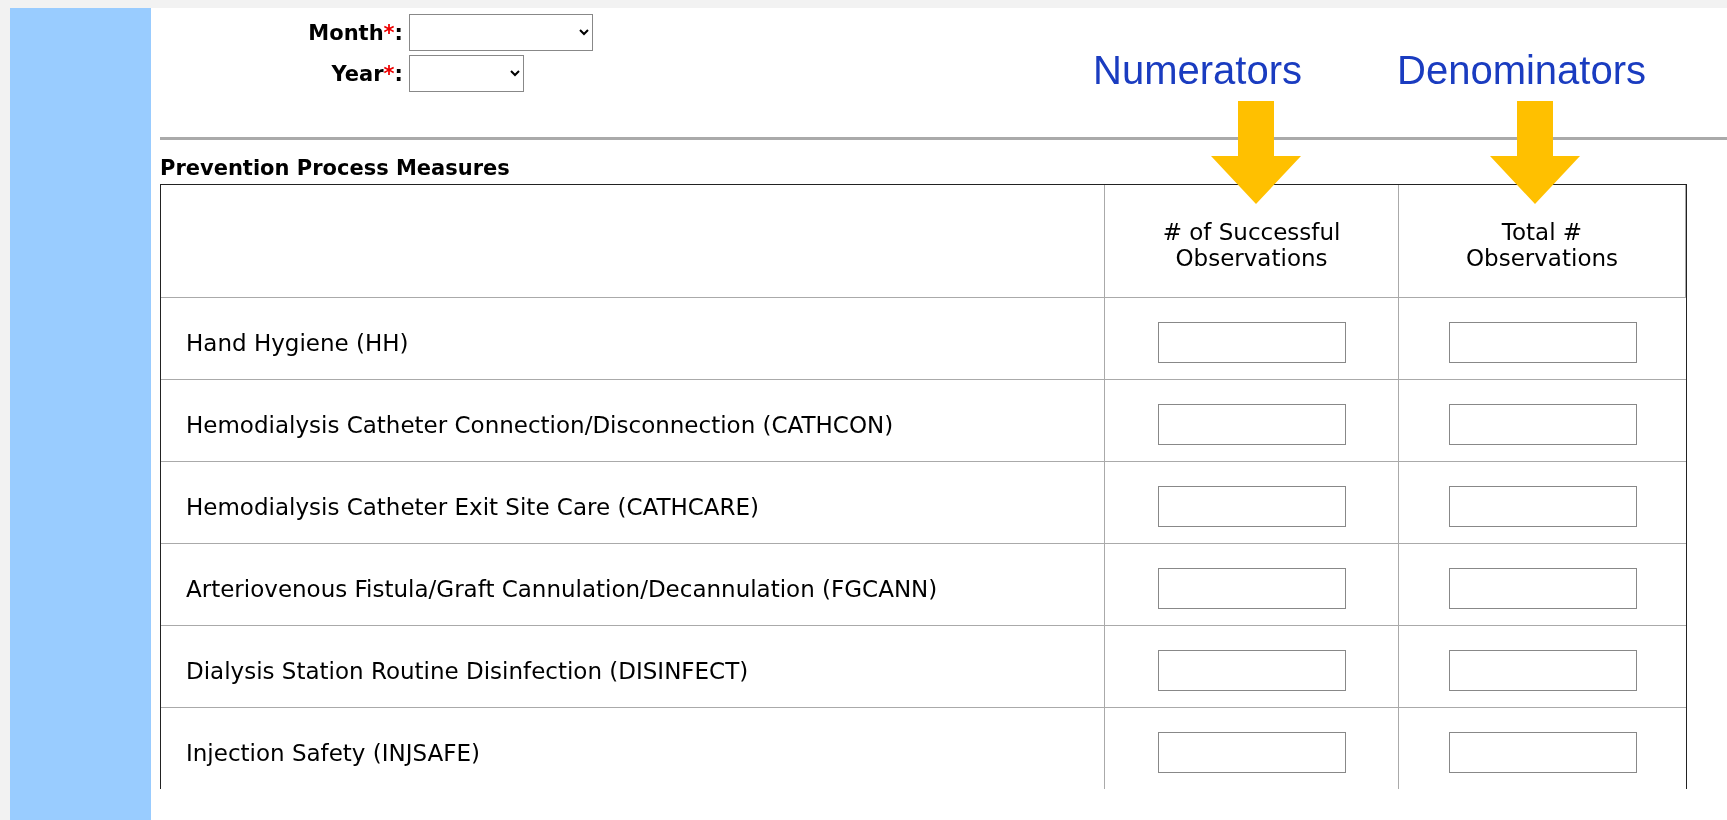 The image size is (1727, 820). I want to click on field-label: Year*:, so click(366, 73).